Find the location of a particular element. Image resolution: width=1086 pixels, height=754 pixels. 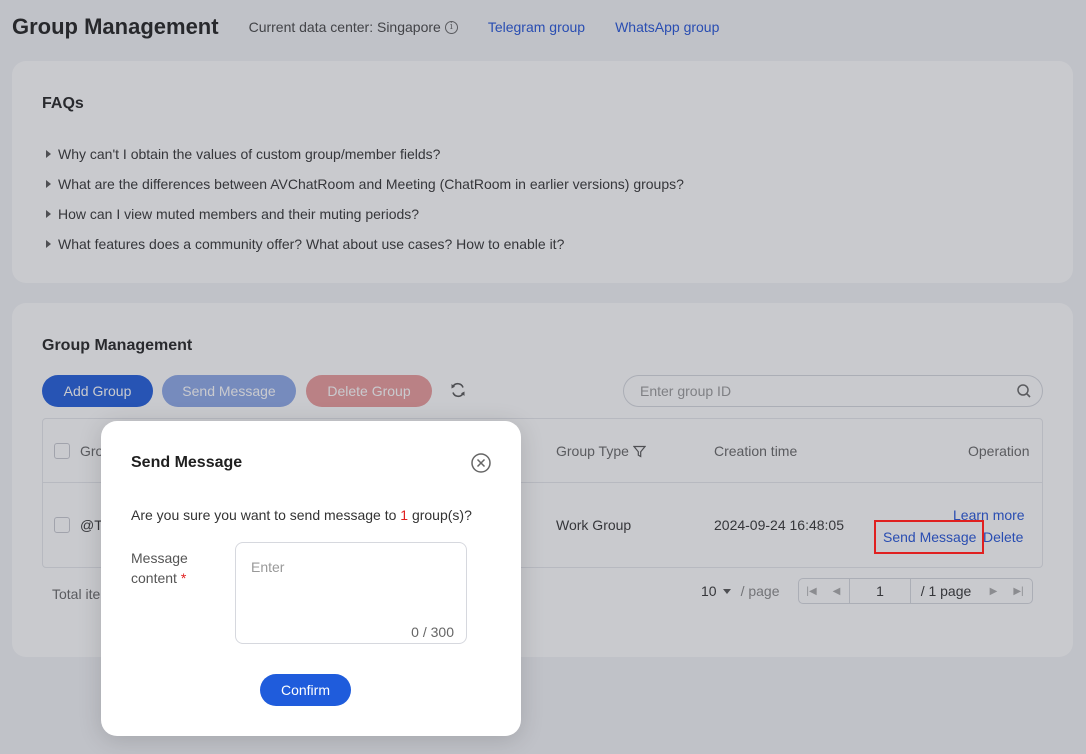

confirm-button: Confirm is located at coordinates (305, 690).